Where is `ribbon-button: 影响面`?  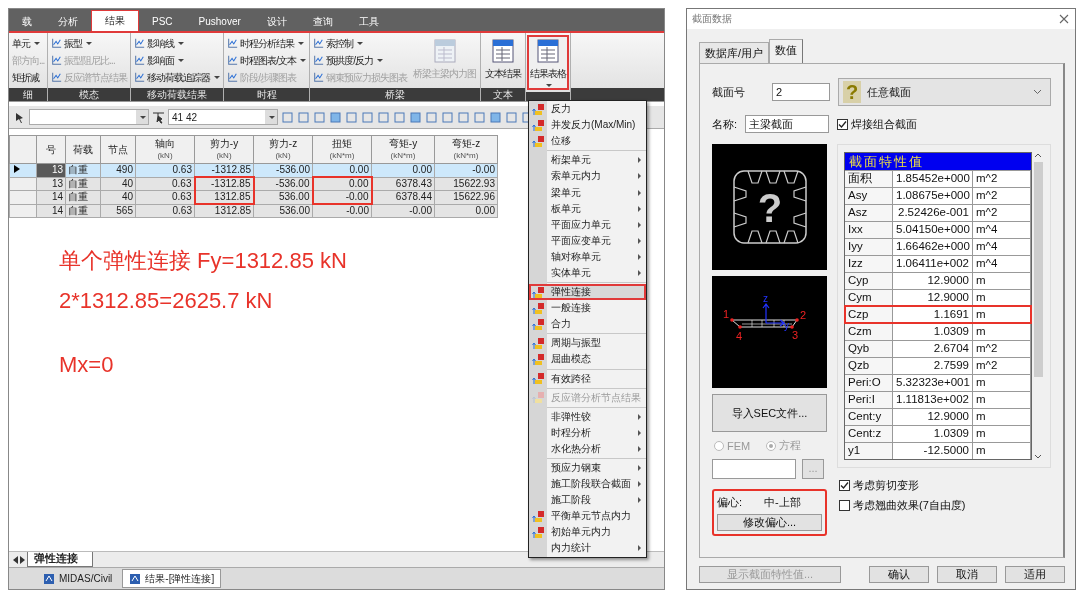 ribbon-button: 影响面 is located at coordinates (177, 60).